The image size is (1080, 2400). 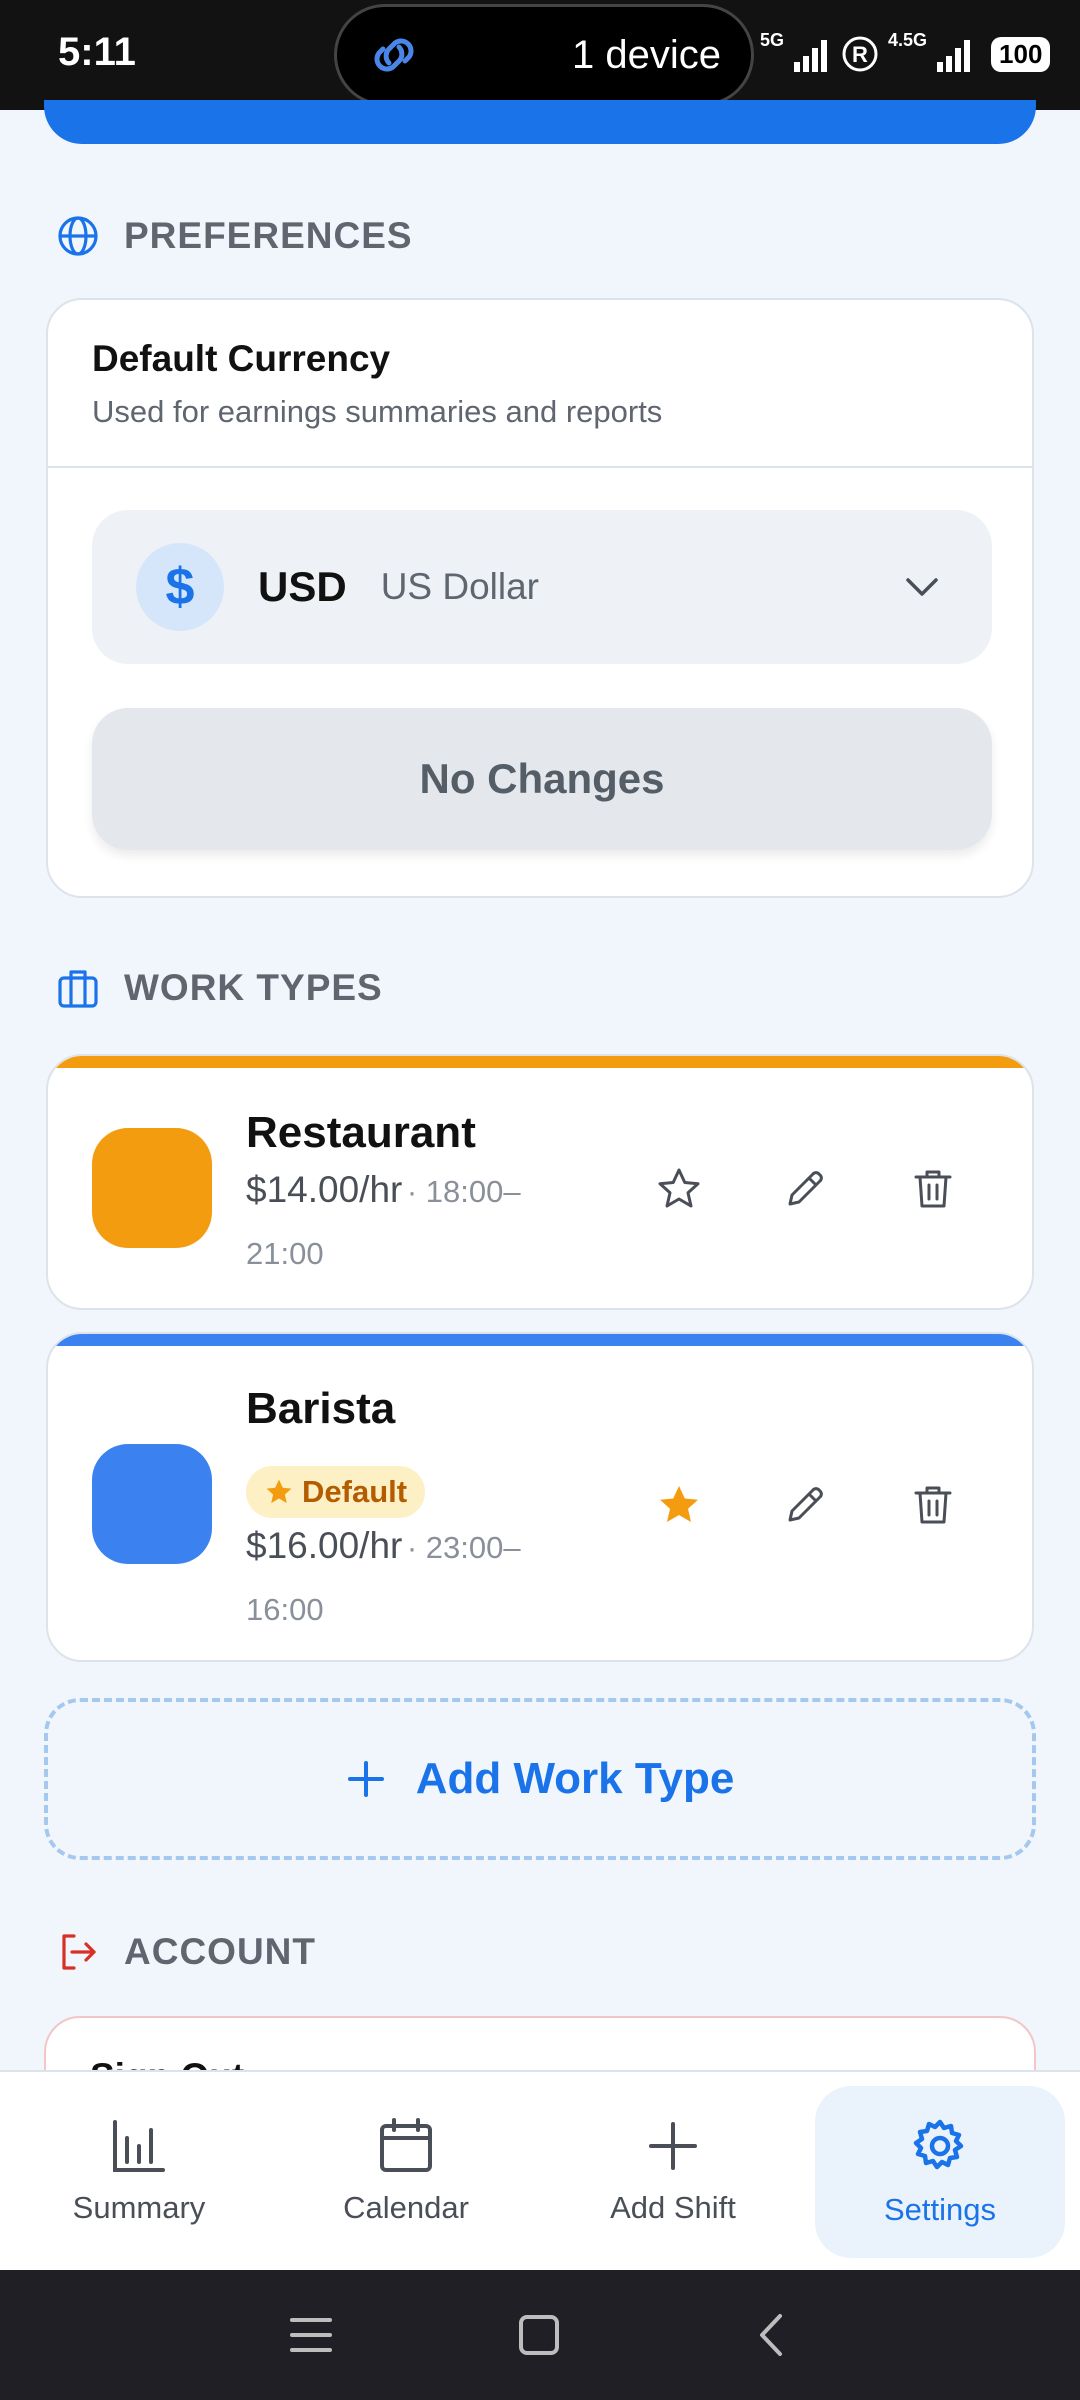 I want to click on work-type-details: $14.00/hr · 18:00– 21:00, so click(x=416, y=1225).